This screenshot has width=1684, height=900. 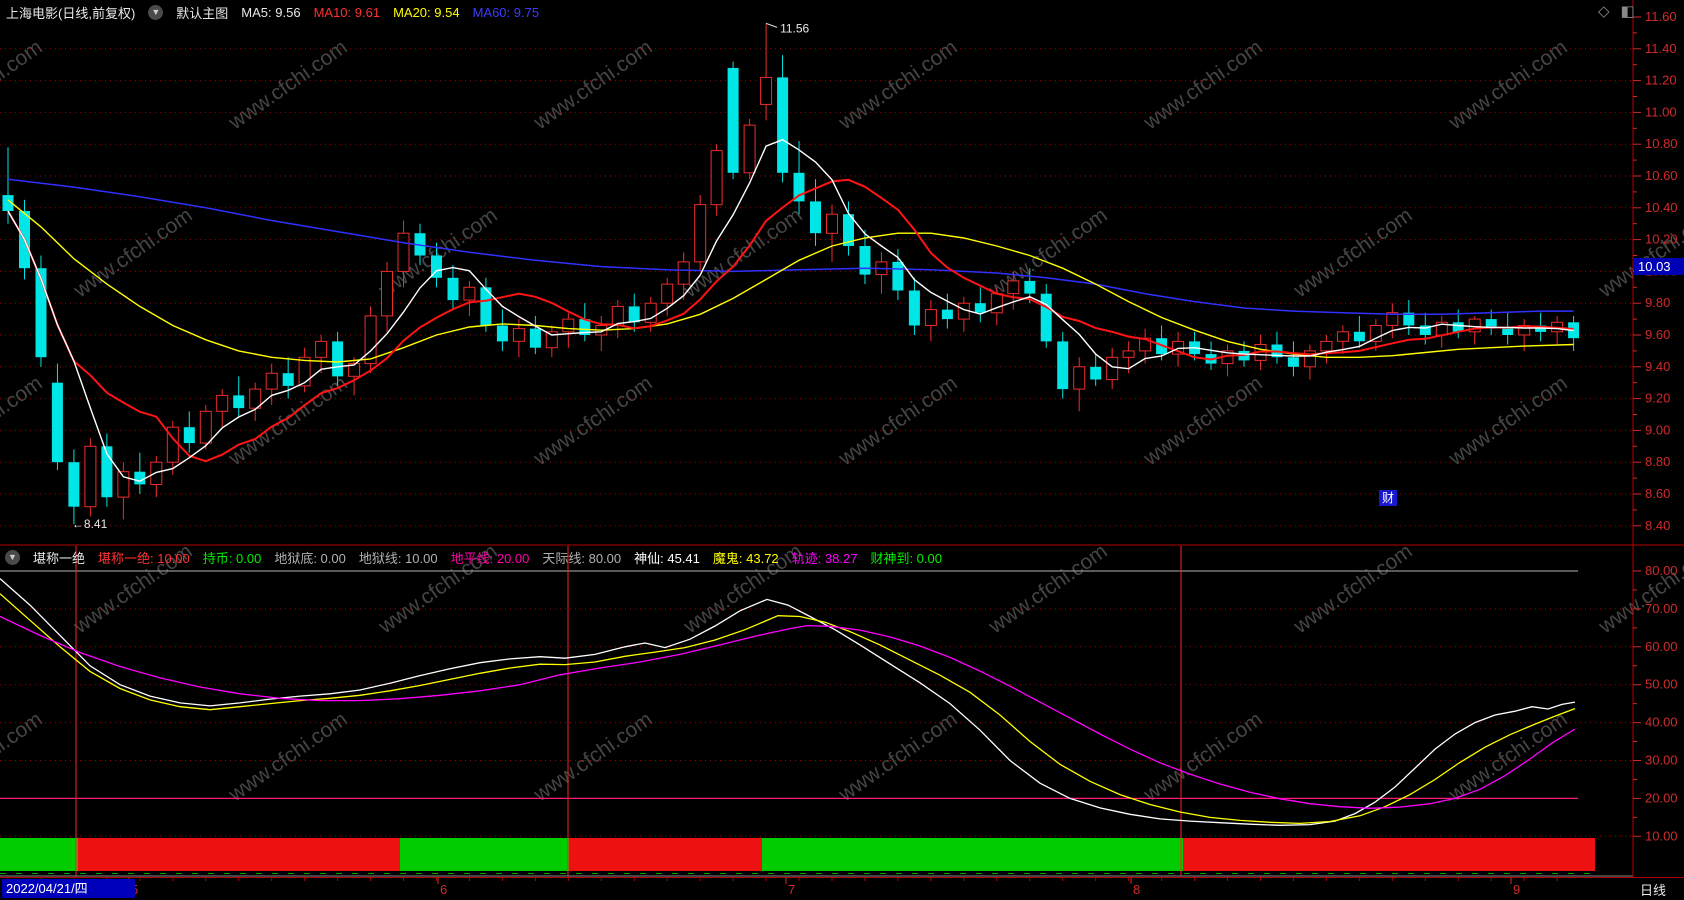 What do you see at coordinates (1661, 722) in the screenshot?
I see `svg-text: 40.00` at bounding box center [1661, 722].